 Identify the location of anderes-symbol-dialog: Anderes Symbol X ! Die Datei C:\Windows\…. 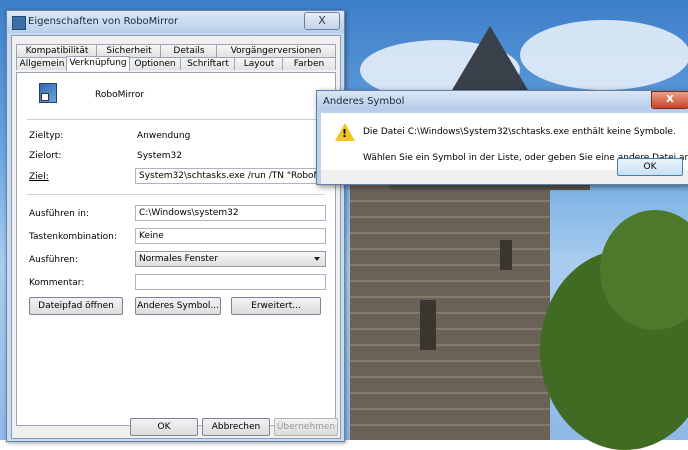
(502, 137).